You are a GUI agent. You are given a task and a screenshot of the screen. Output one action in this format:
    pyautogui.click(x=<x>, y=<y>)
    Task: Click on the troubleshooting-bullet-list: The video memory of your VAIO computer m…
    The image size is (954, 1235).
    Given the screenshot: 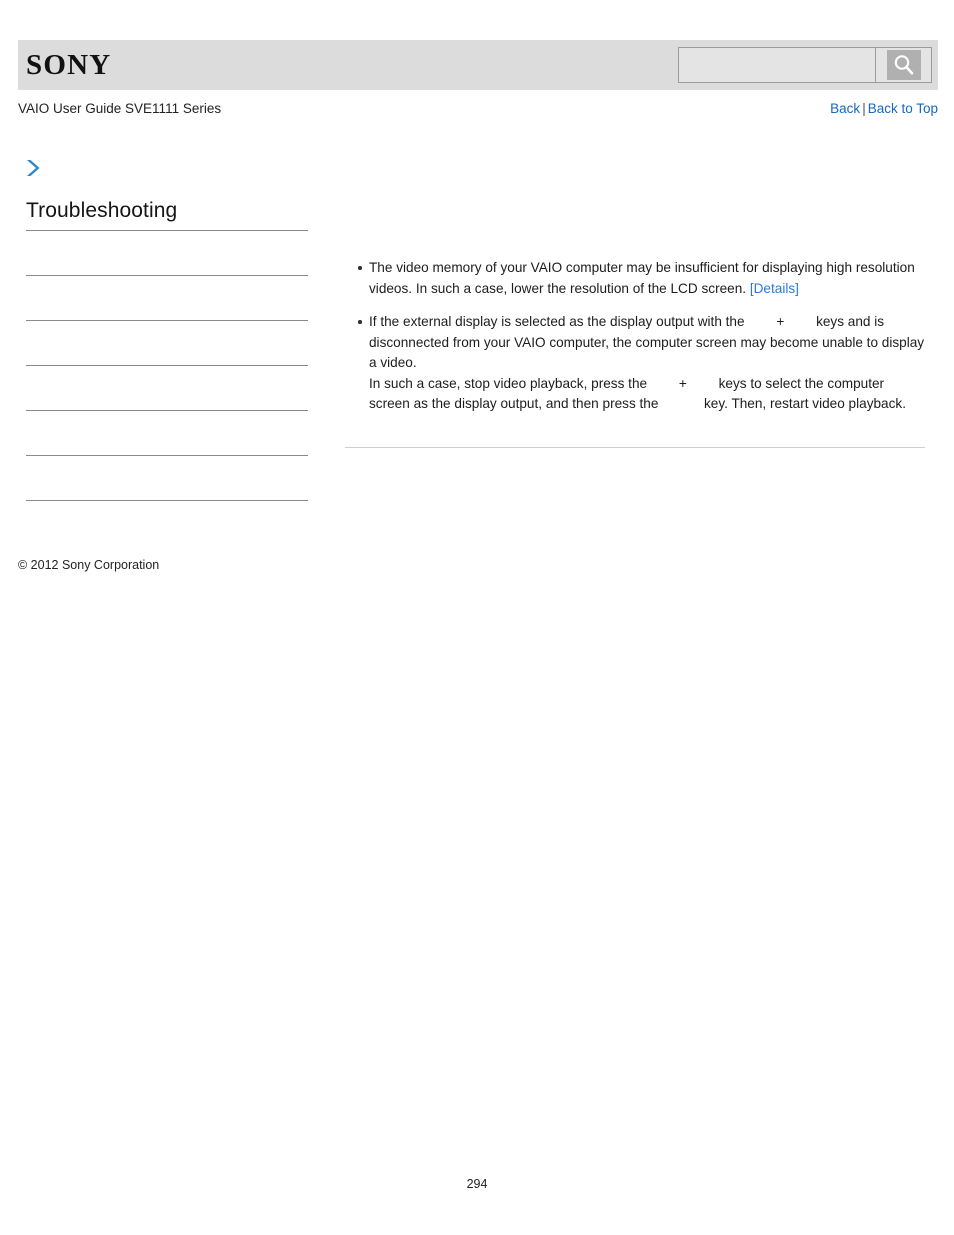 What is the action you would take?
    pyautogui.click(x=636, y=336)
    